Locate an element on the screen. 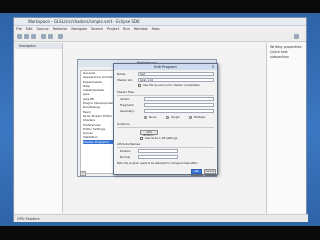 The image size is (320, 240). cancel-button: Cancel is located at coordinates (210, 171).